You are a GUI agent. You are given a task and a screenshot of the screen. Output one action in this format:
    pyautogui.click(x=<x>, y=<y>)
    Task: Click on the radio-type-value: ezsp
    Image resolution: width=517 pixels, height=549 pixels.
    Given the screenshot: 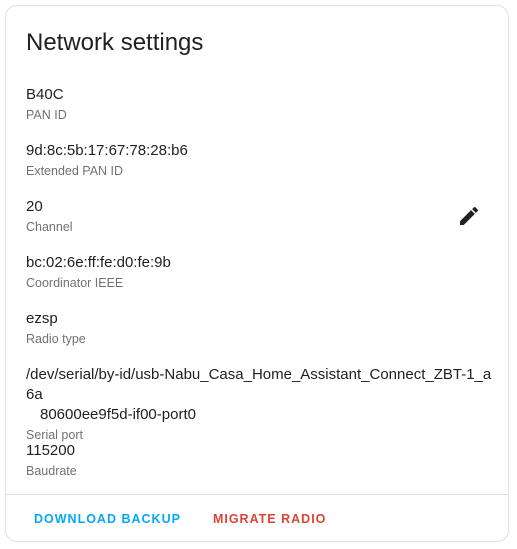 What is the action you would take?
    pyautogui.click(x=42, y=318)
    